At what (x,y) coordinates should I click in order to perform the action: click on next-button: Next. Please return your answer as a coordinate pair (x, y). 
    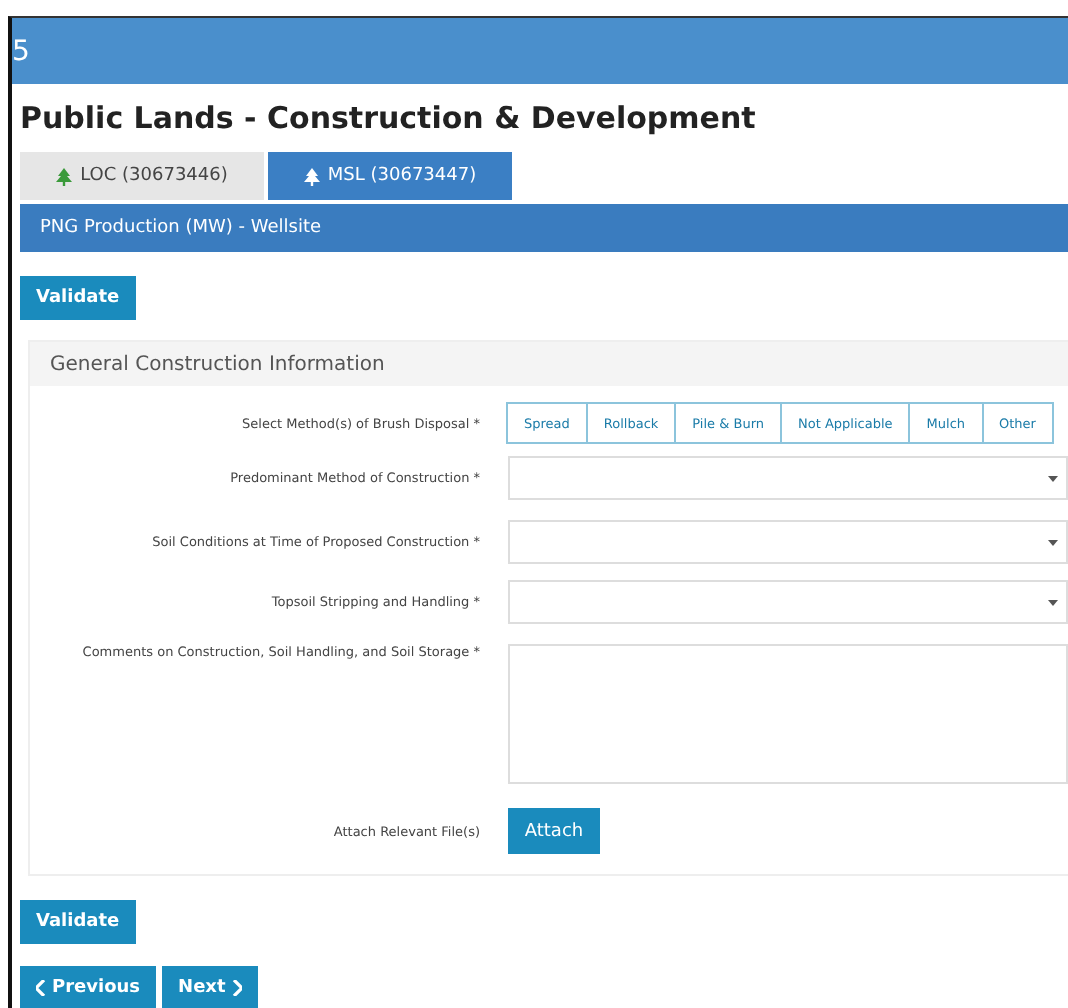
    Looking at the image, I should click on (210, 987).